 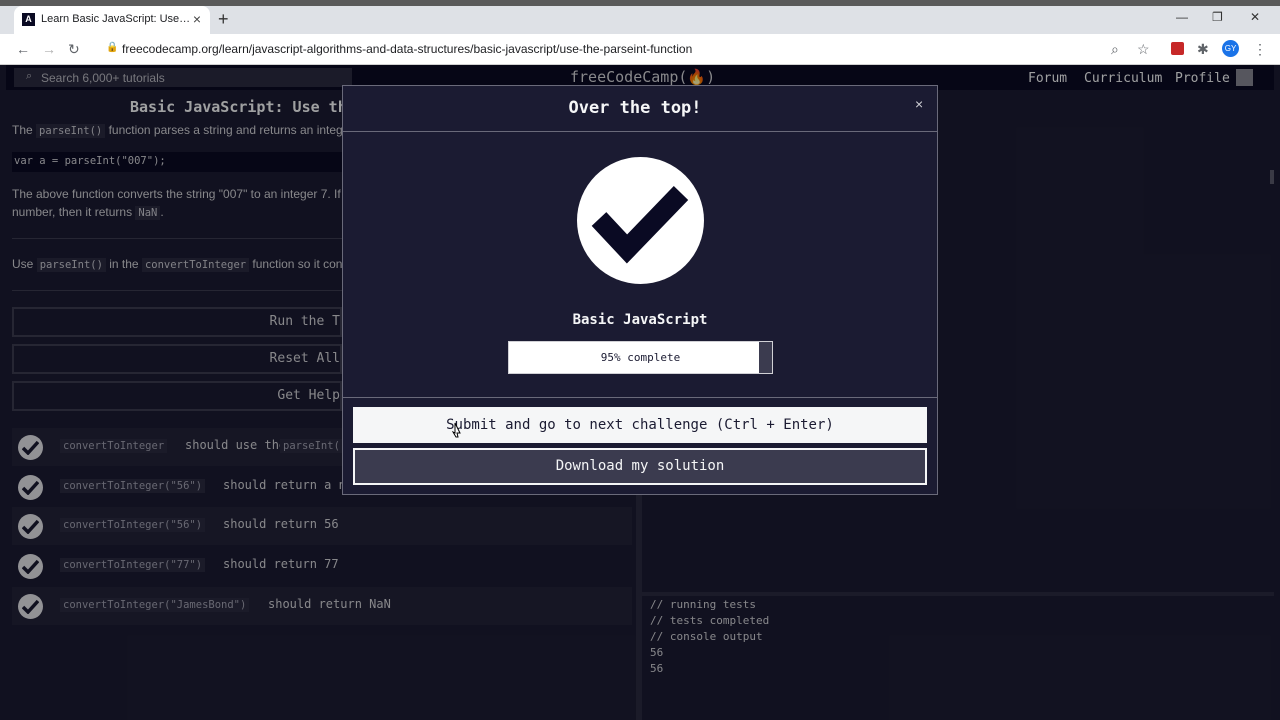 What do you see at coordinates (1230, 48) in the screenshot?
I see `avatar: GY` at bounding box center [1230, 48].